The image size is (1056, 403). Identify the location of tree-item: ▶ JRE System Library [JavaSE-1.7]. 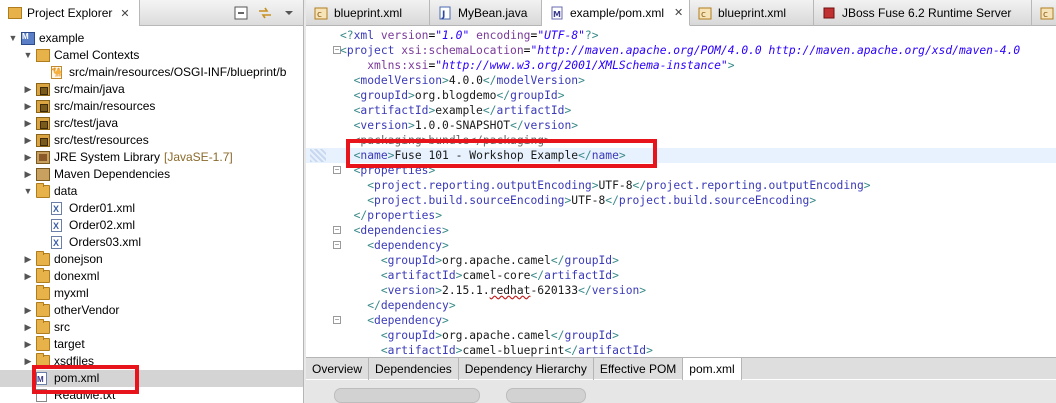
(151, 157).